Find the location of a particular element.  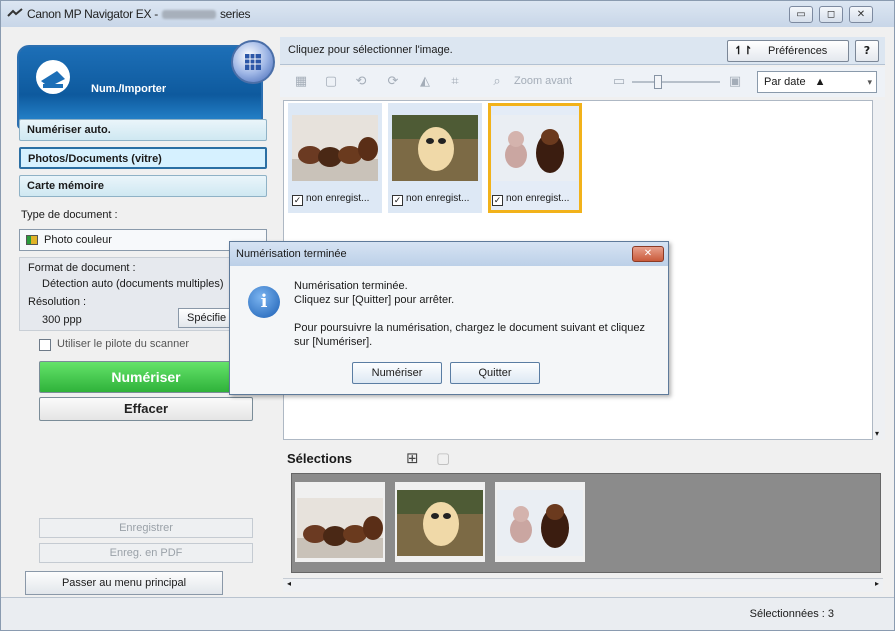

save-pdf-button: Enreg. en PDF is located at coordinates (146, 553).